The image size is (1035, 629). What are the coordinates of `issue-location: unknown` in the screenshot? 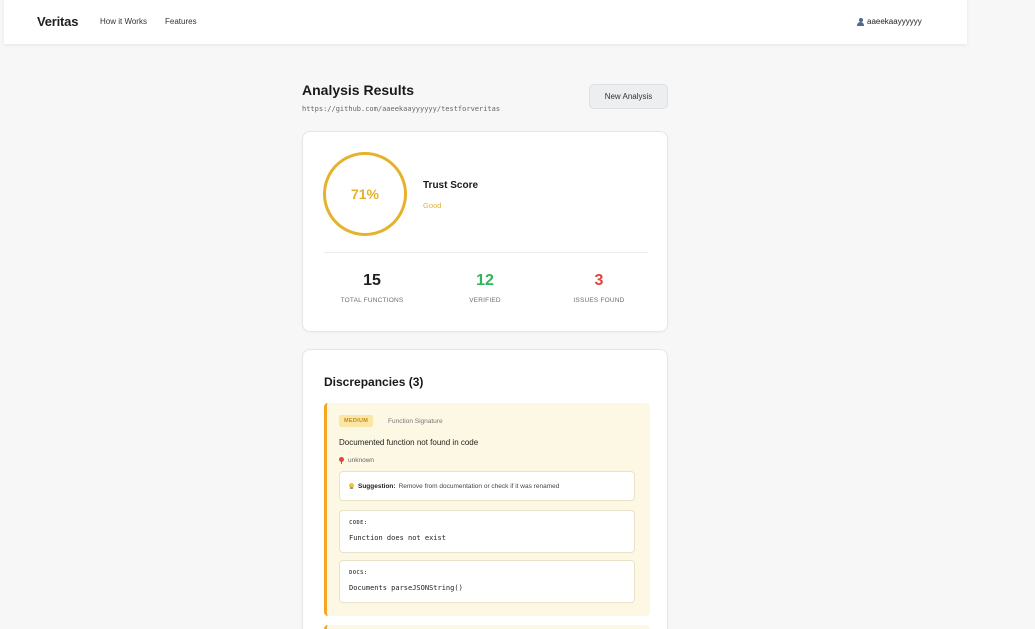 It's located at (356, 460).